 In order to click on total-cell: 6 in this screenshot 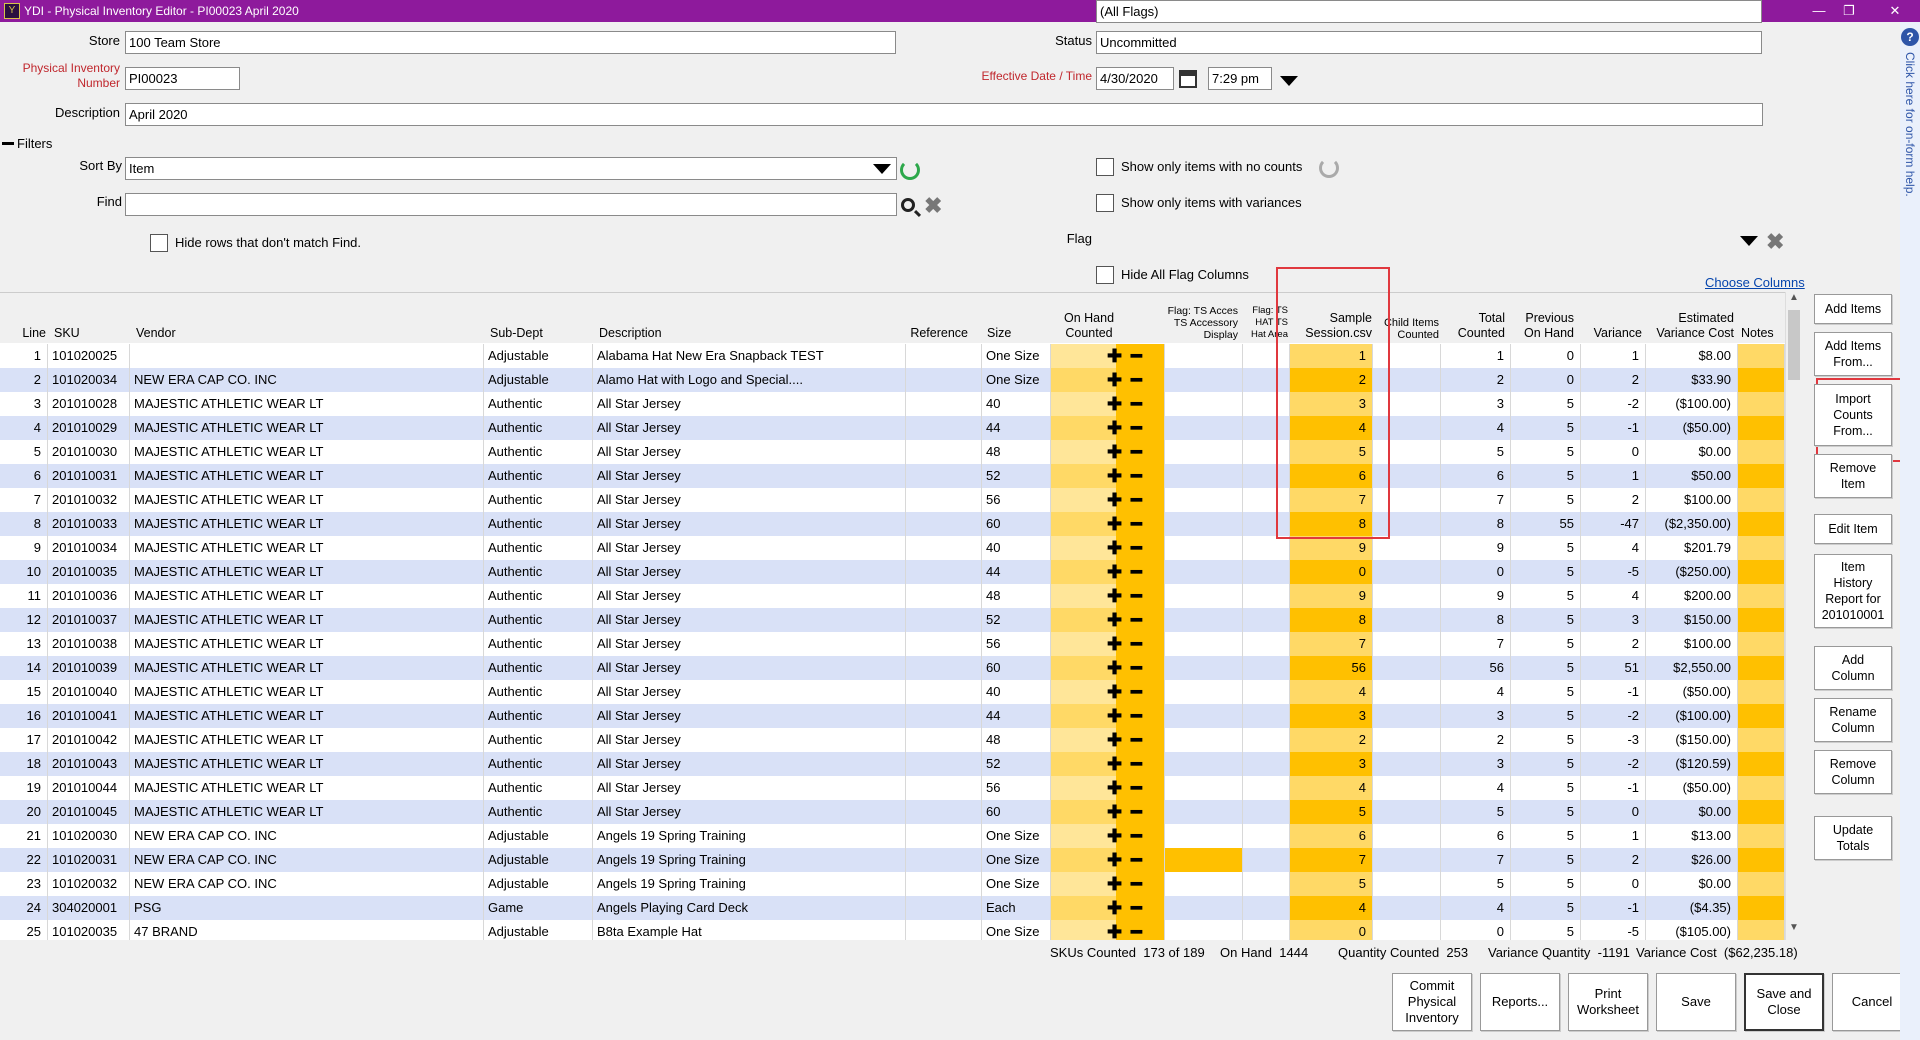, I will do `click(1476, 476)`.